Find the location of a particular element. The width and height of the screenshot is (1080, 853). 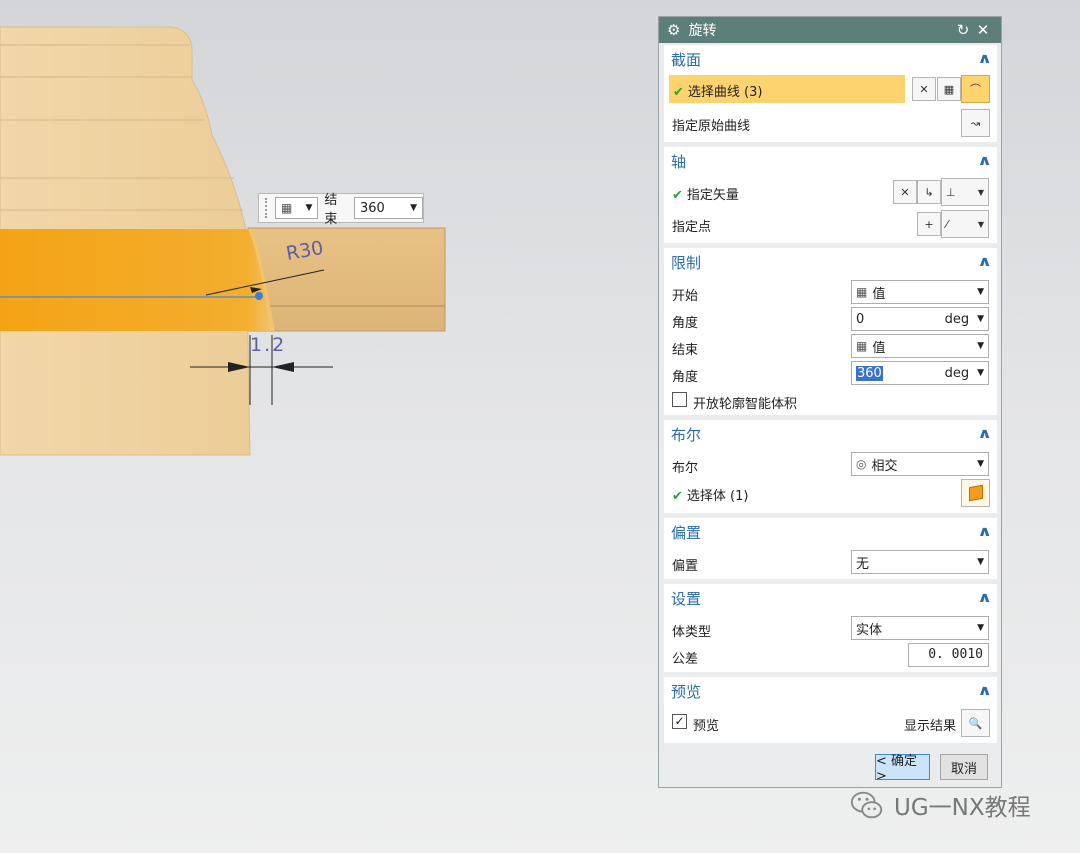

select-body-label: 选择体 (1) is located at coordinates (717, 496).